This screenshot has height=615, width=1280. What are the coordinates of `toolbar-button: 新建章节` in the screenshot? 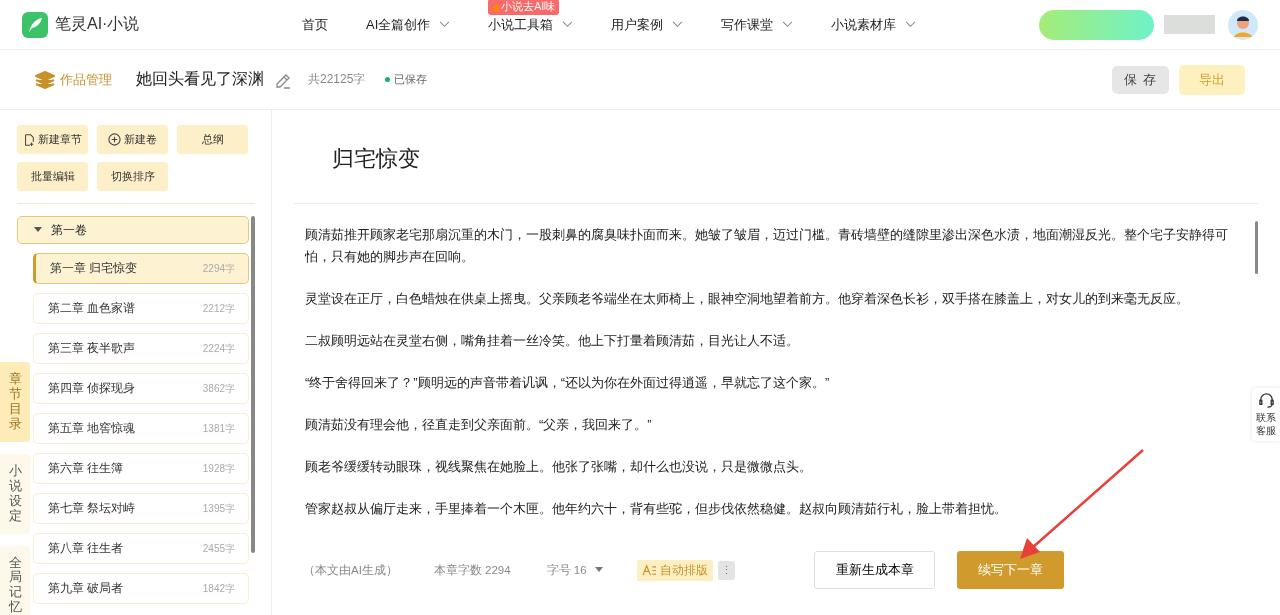 It's located at (52, 139).